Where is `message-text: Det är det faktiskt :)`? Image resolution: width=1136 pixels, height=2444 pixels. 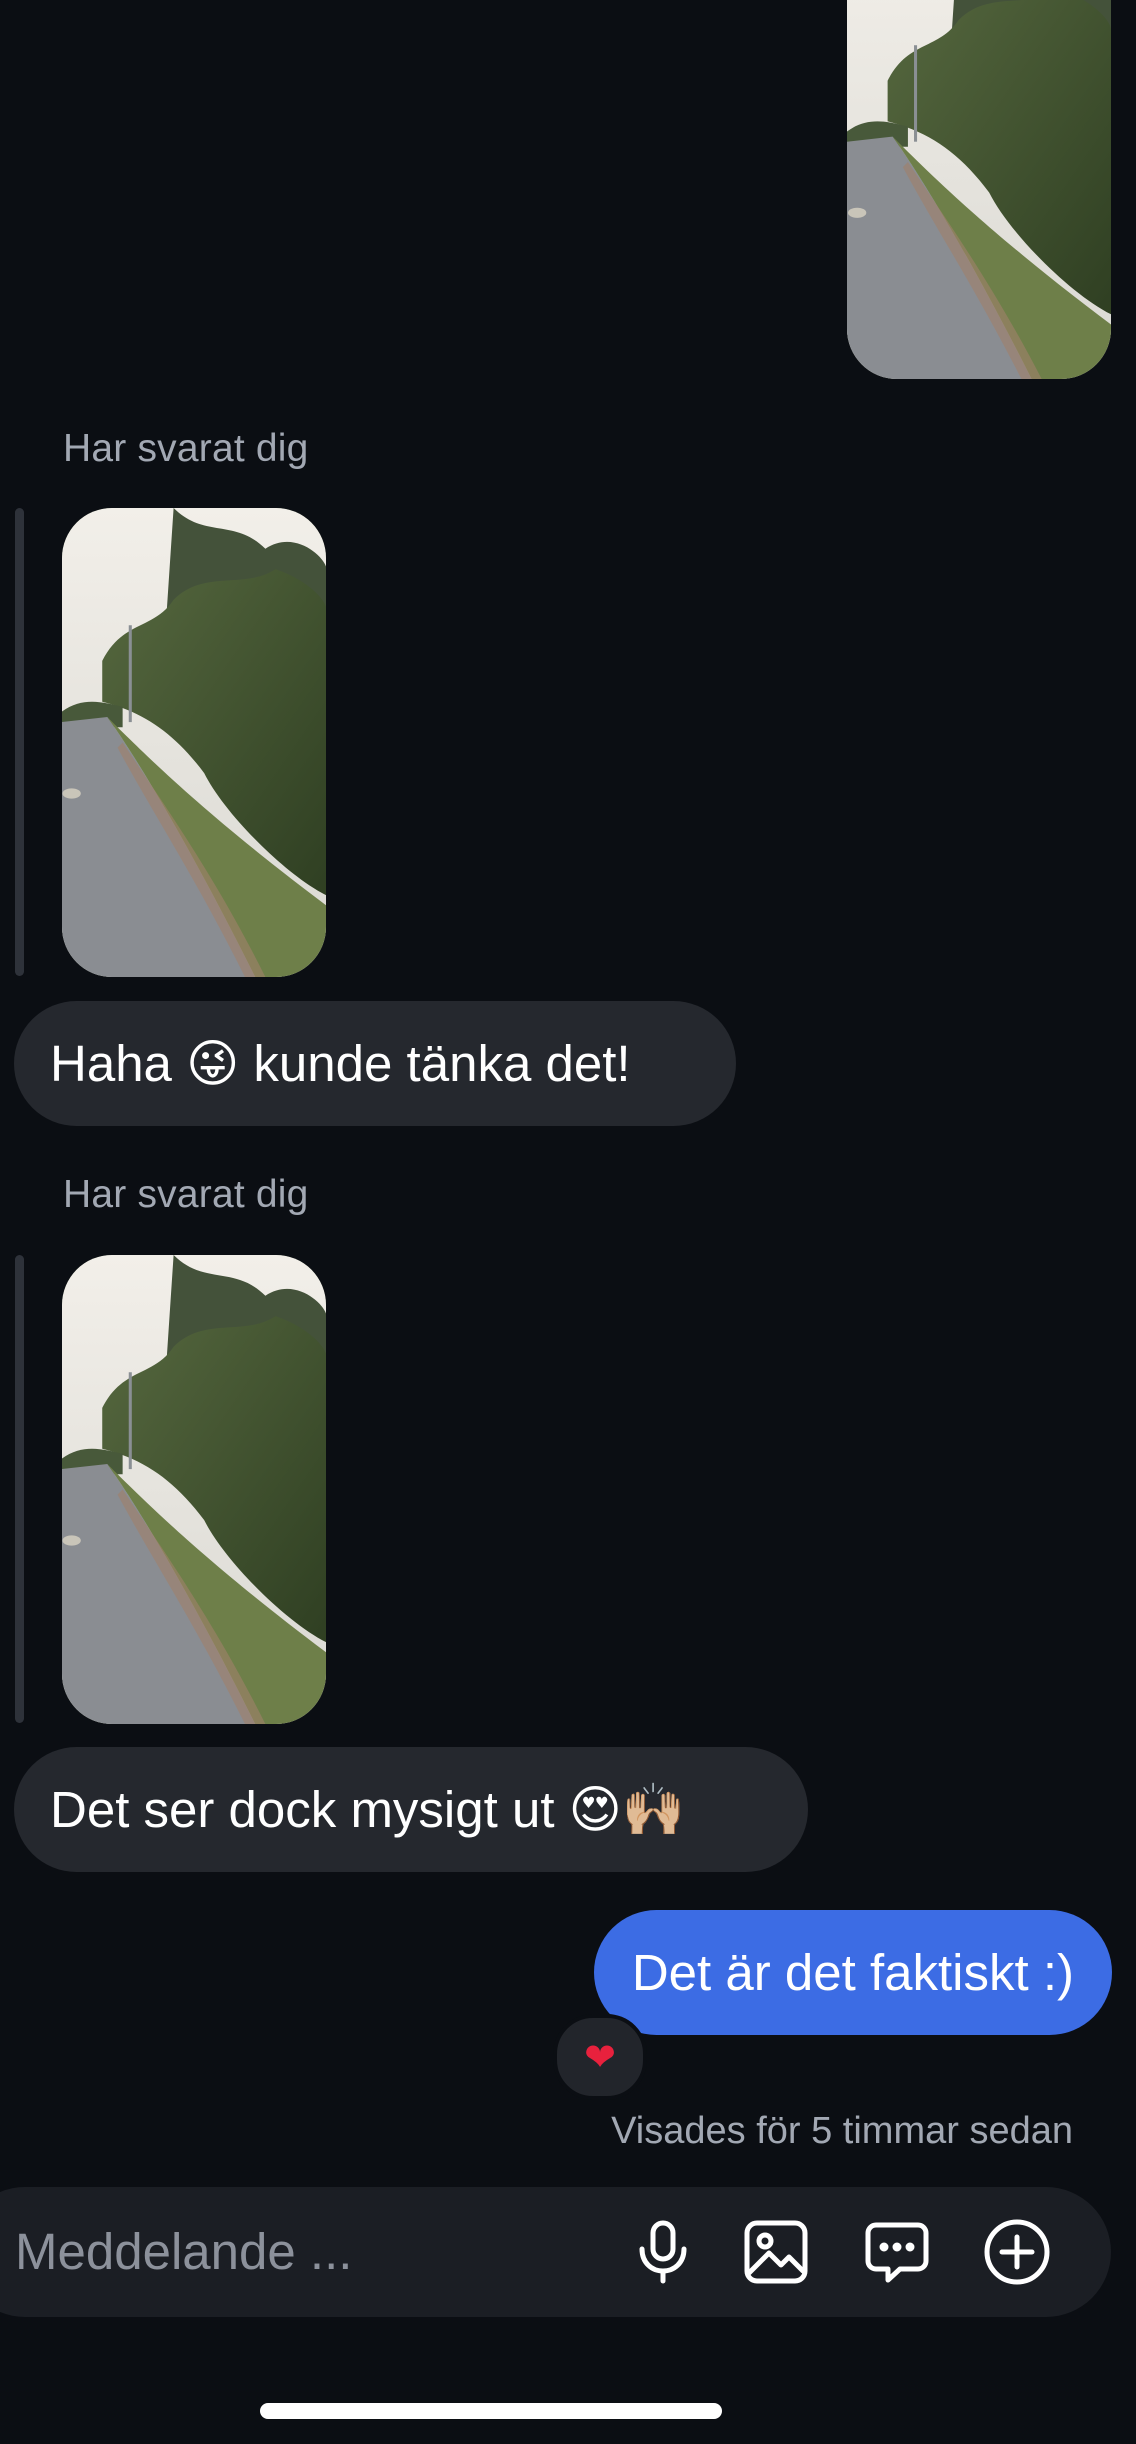 message-text: Det är det faktiskt :) is located at coordinates (852, 1972).